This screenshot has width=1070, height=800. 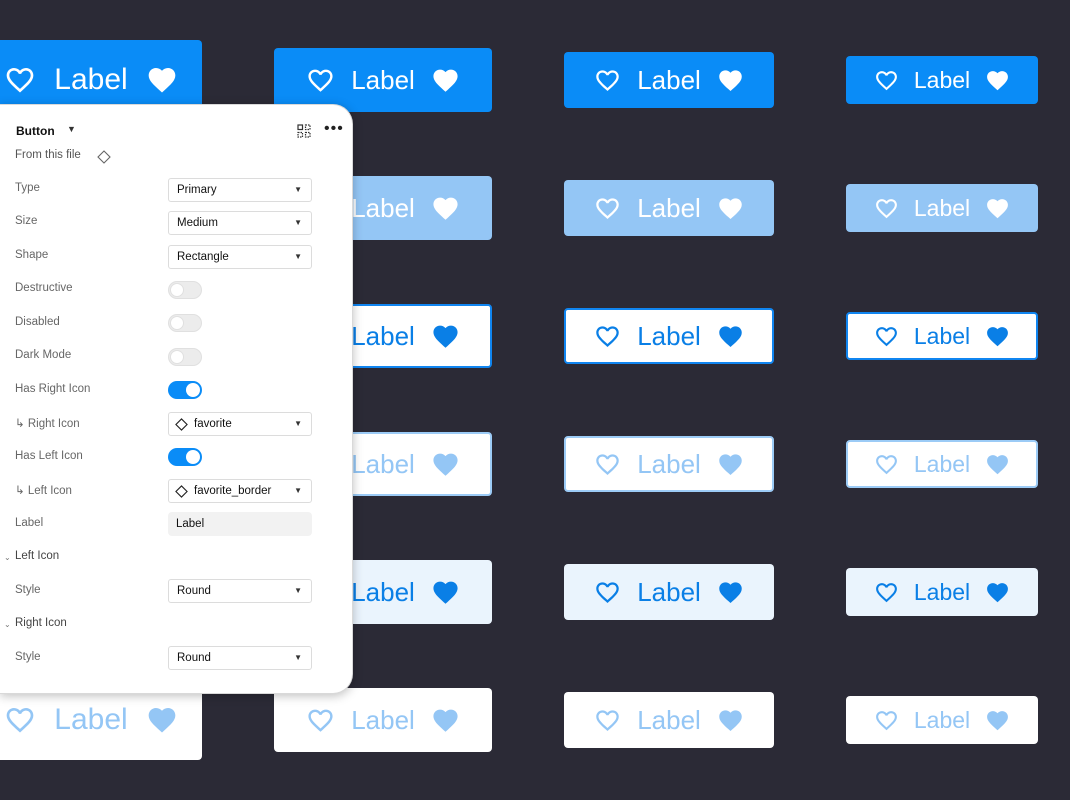 I want to click on left-icon-instance-select: favorite_border ▼, so click(x=240, y=491).